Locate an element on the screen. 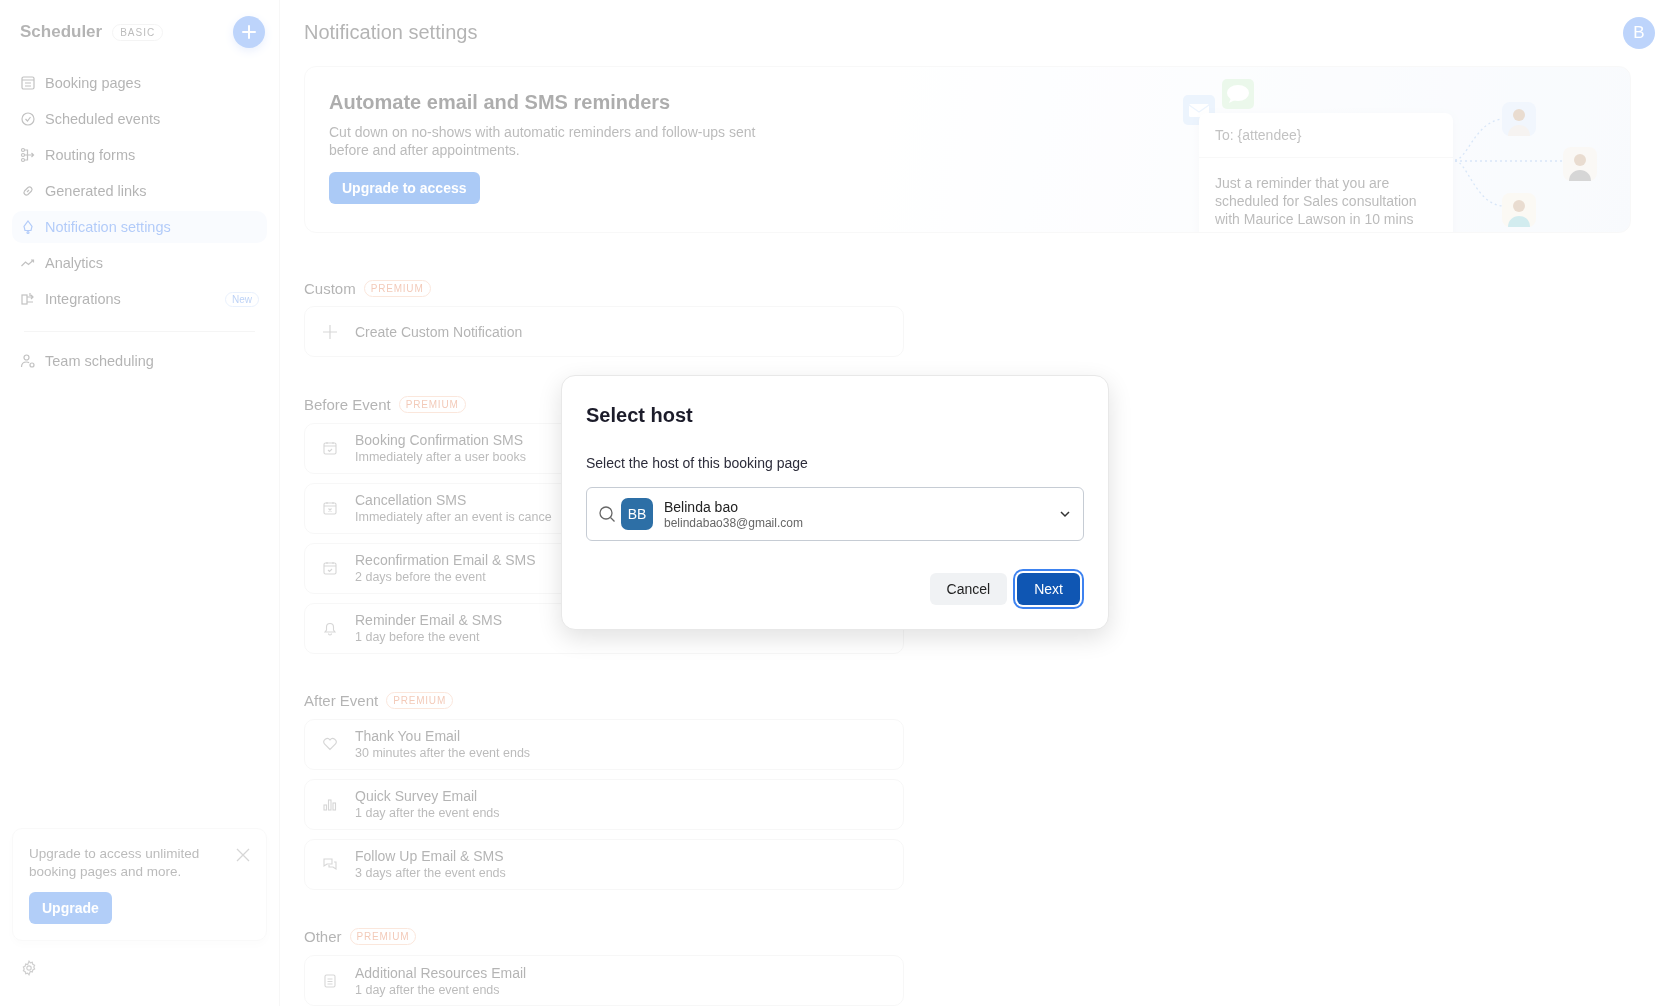 This screenshot has height=1006, width=1669. nav-item: Generated links is located at coordinates (139, 191).